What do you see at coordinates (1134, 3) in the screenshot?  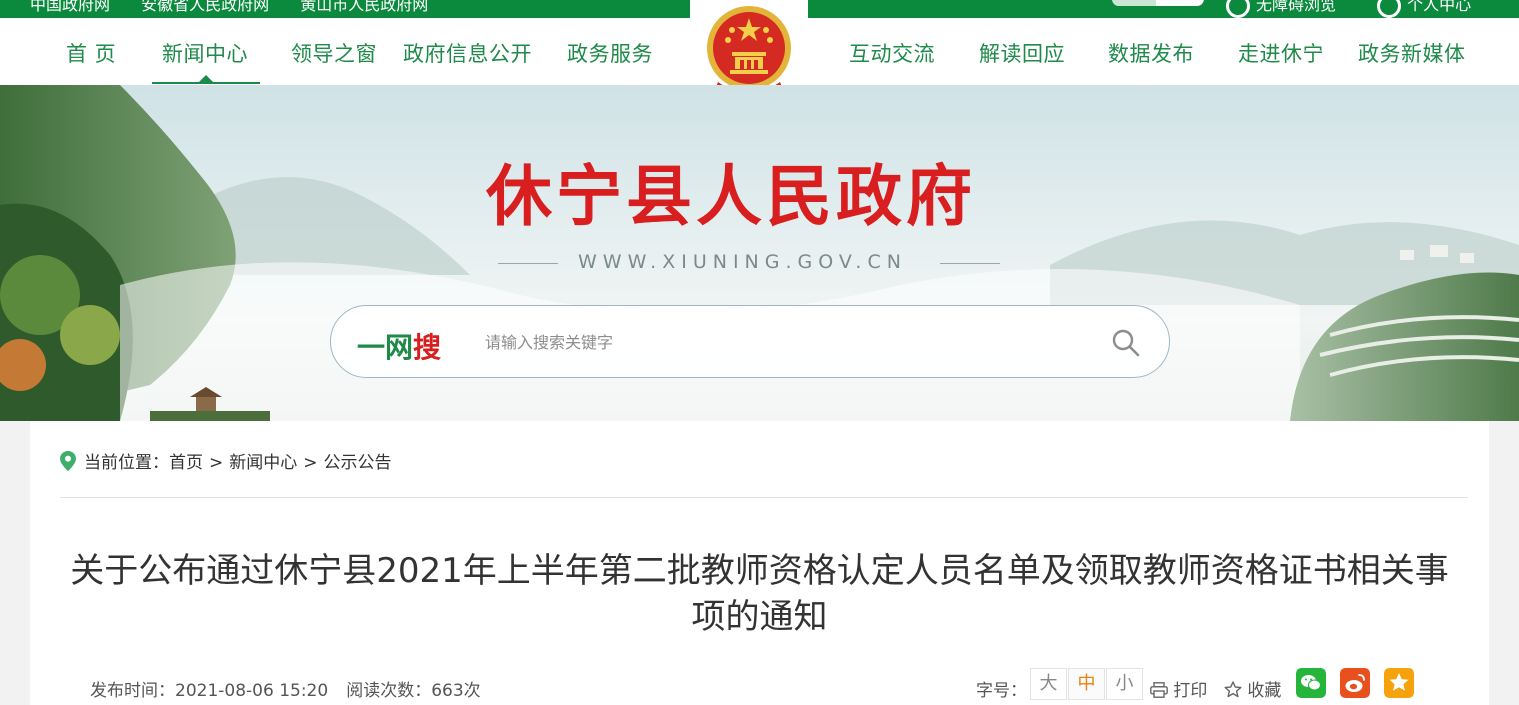 I see `toggle-active-half` at bounding box center [1134, 3].